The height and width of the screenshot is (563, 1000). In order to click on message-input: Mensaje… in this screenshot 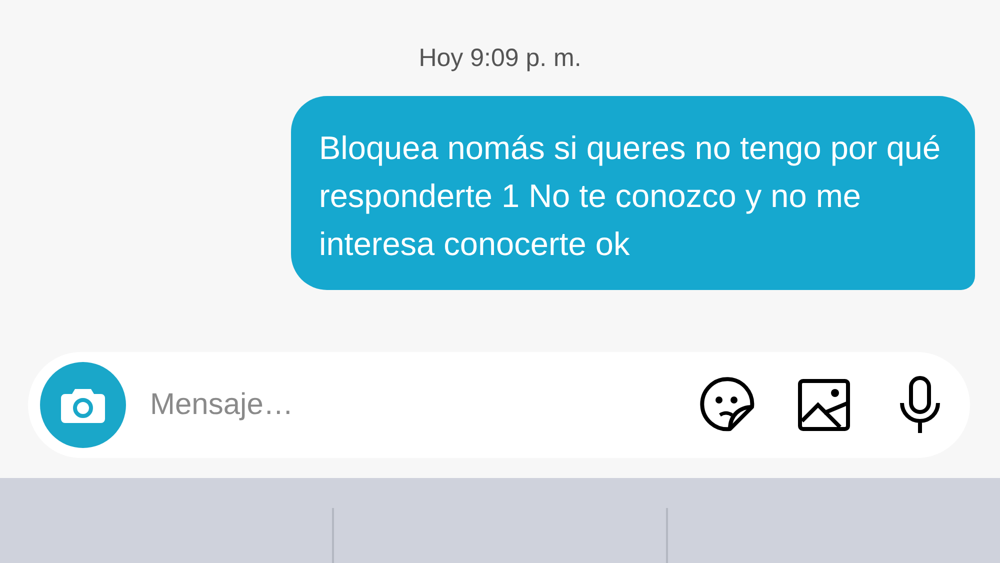, I will do `click(405, 405)`.